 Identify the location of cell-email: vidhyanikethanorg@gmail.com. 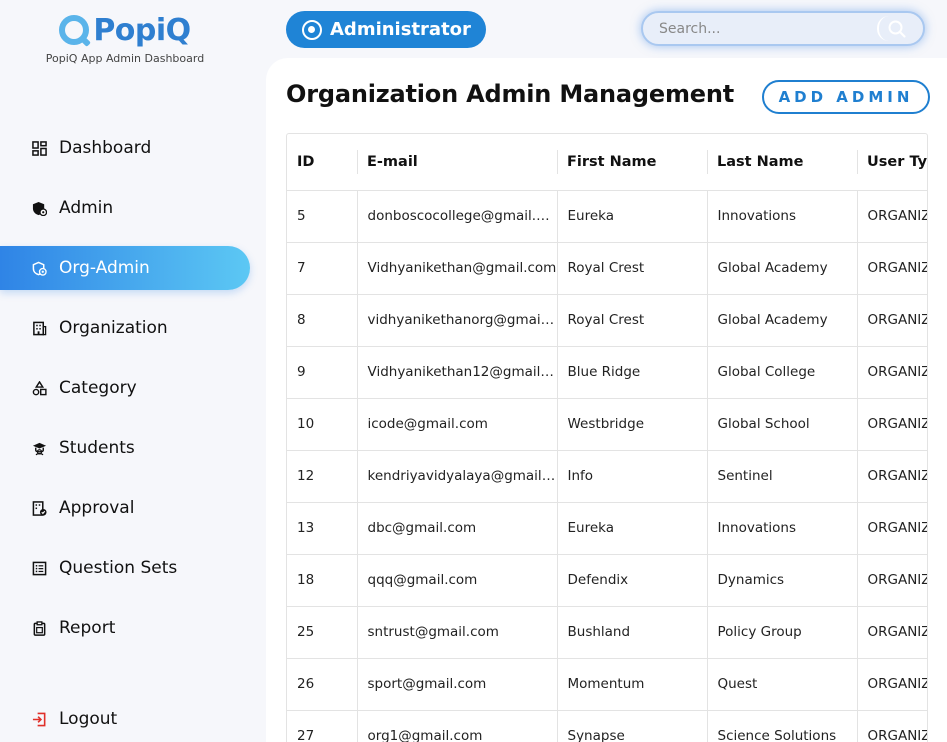
(457, 320).